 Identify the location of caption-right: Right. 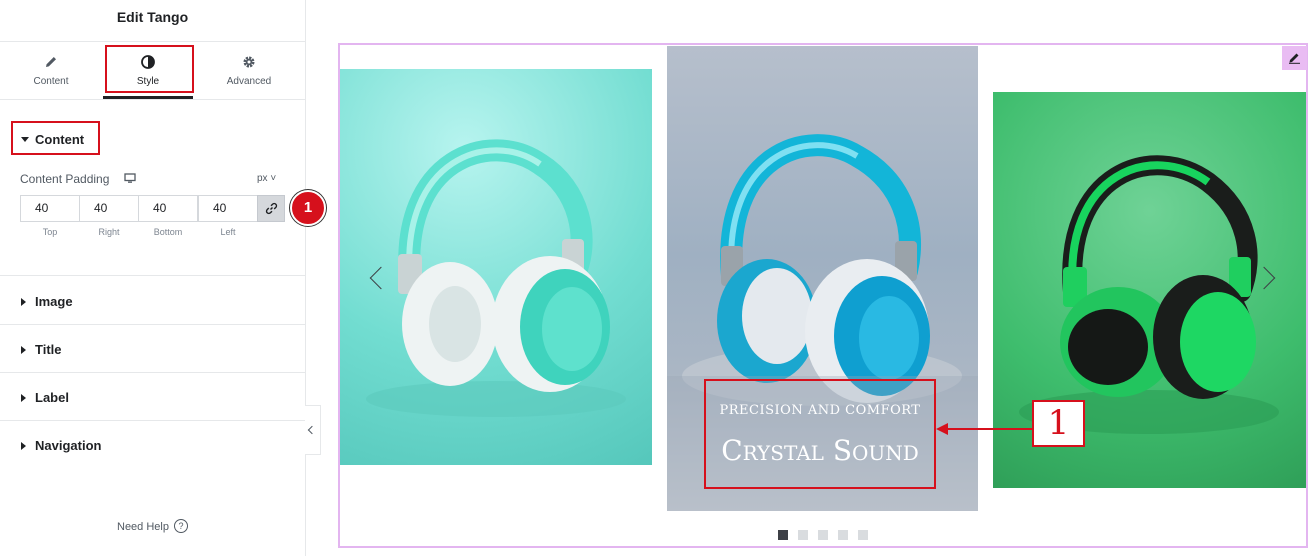
(109, 232).